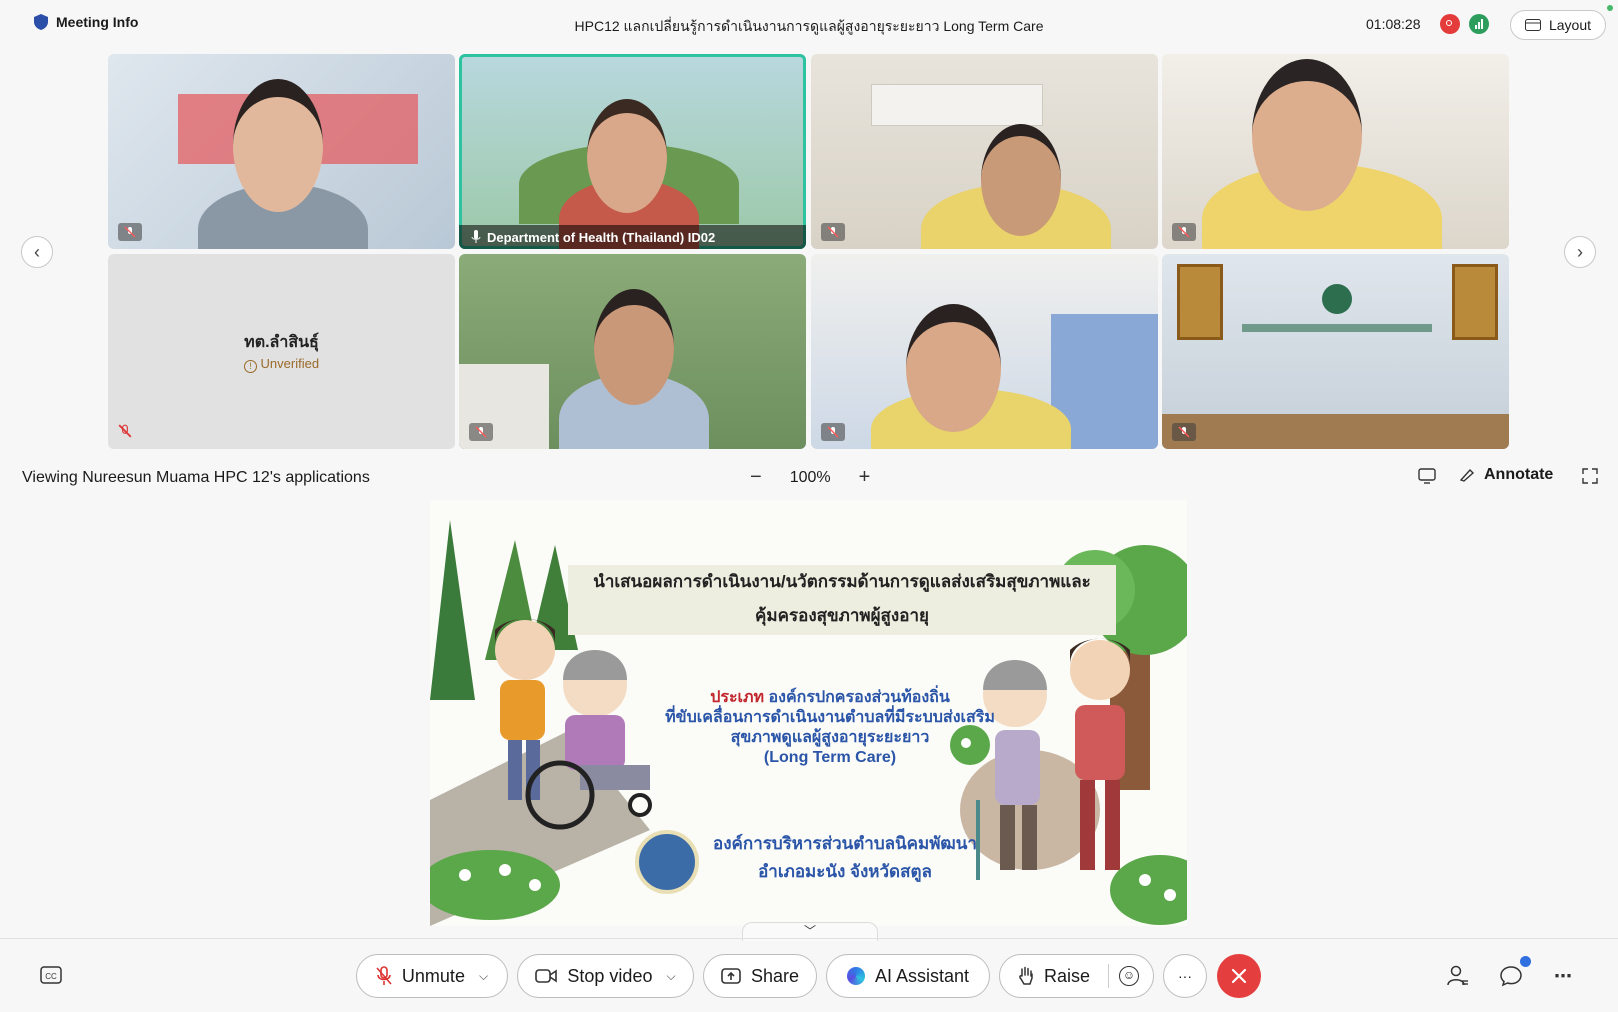 This screenshot has height=1012, width=1618. I want to click on microphone-icon, so click(476, 236).